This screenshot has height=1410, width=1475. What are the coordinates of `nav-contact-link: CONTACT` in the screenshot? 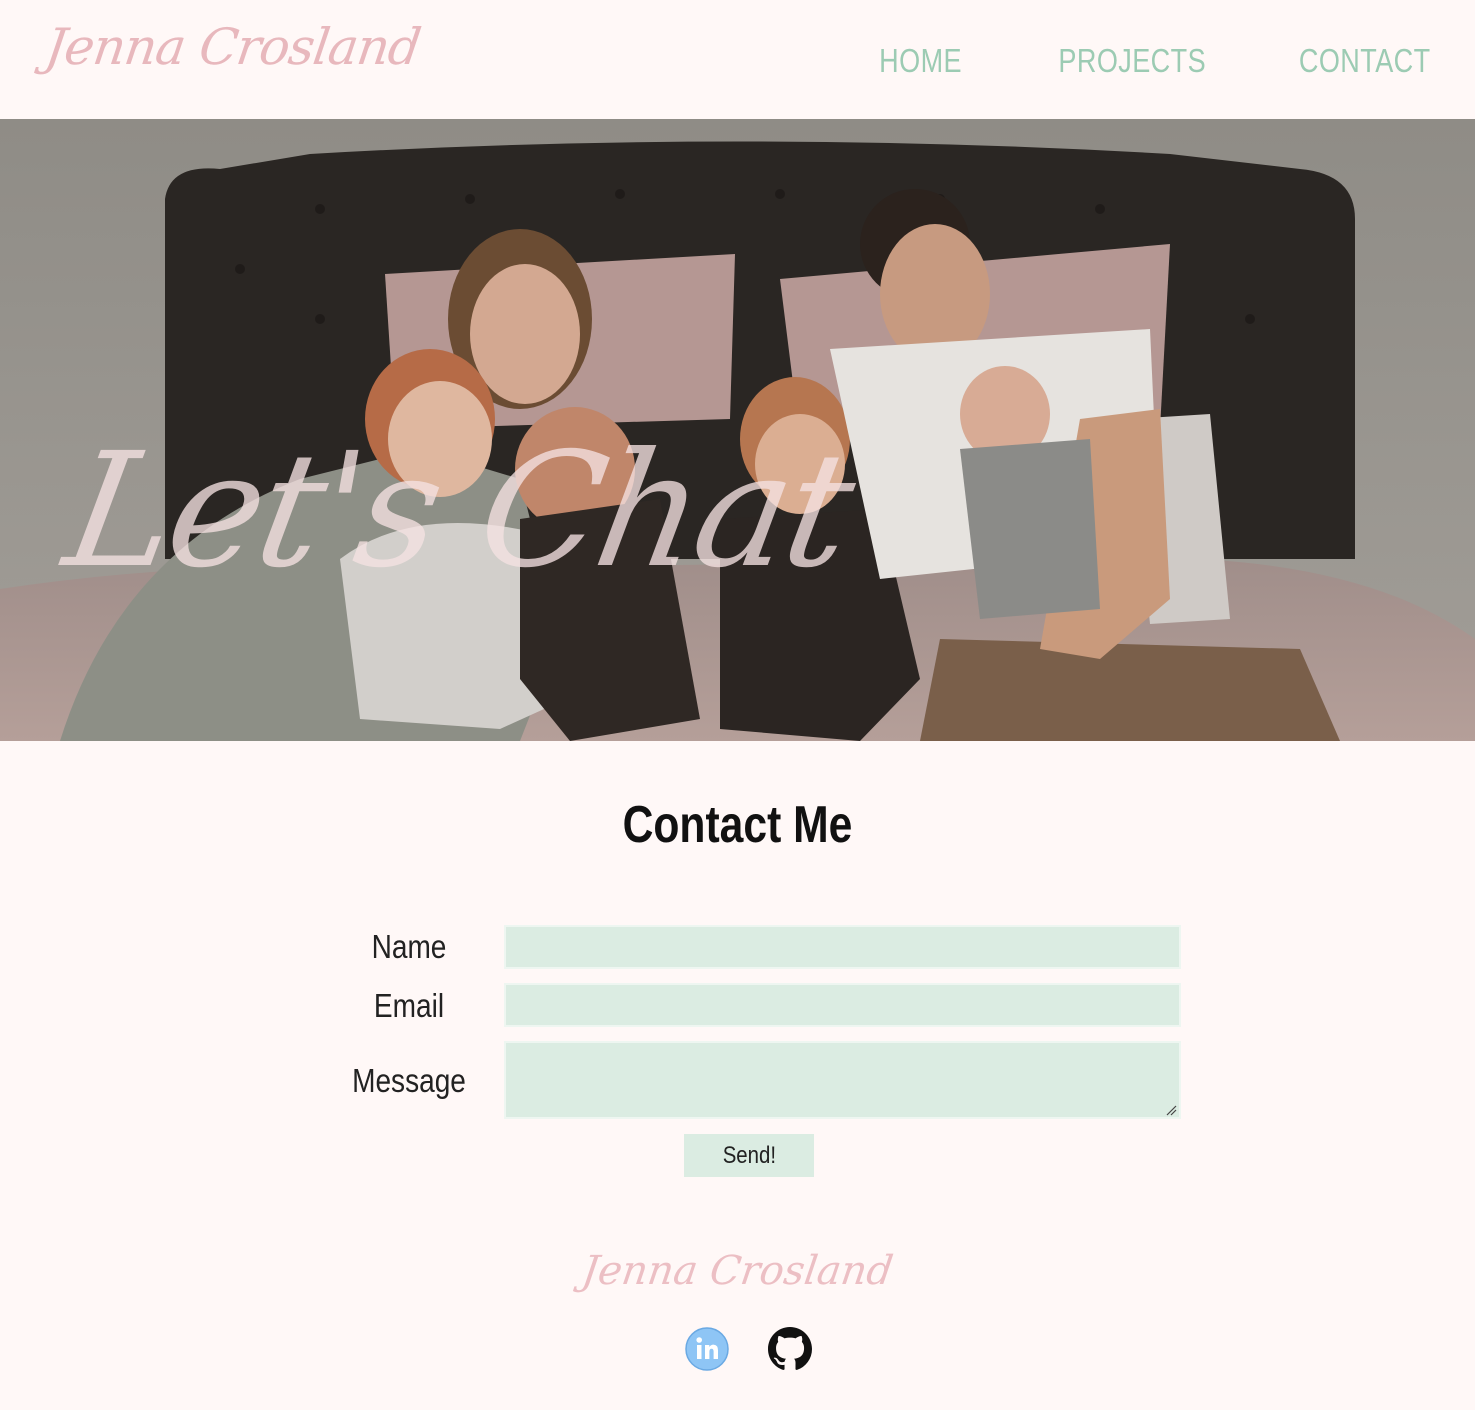 It's located at (1365, 61).